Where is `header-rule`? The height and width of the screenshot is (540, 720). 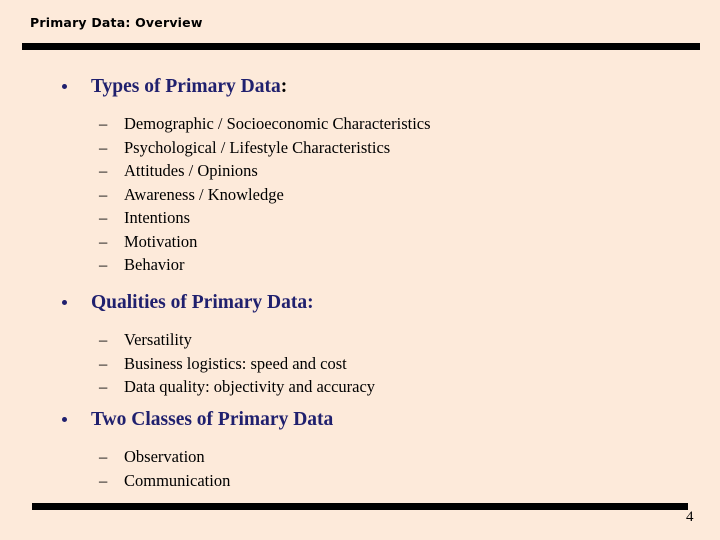 header-rule is located at coordinates (361, 46).